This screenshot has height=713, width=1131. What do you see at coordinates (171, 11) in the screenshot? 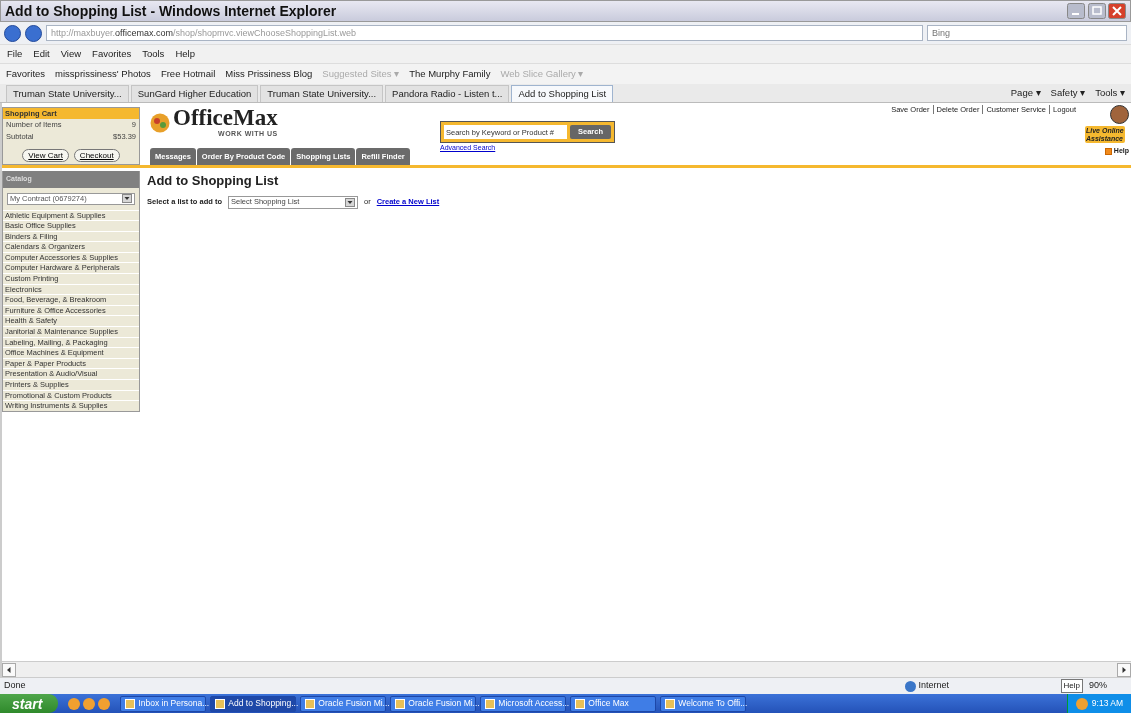
I see `window-title: Add to Shopping List - Windows Internet Explorer` at bounding box center [171, 11].